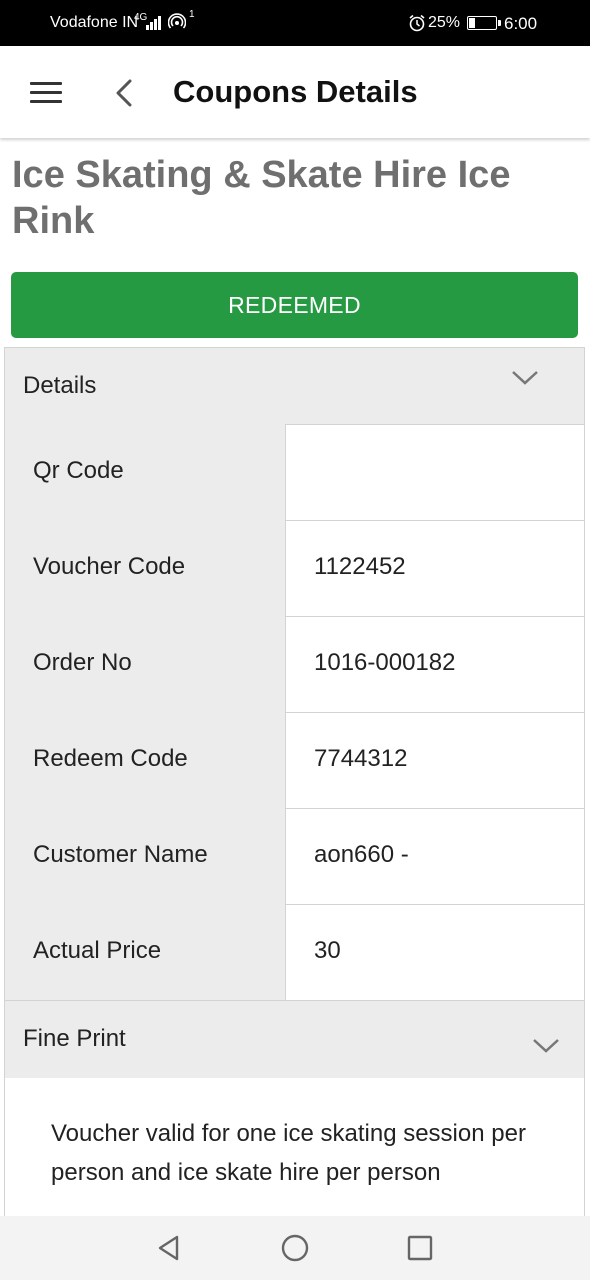 The image size is (590, 1280). I want to click on details-panel-label: Details, so click(60, 385).